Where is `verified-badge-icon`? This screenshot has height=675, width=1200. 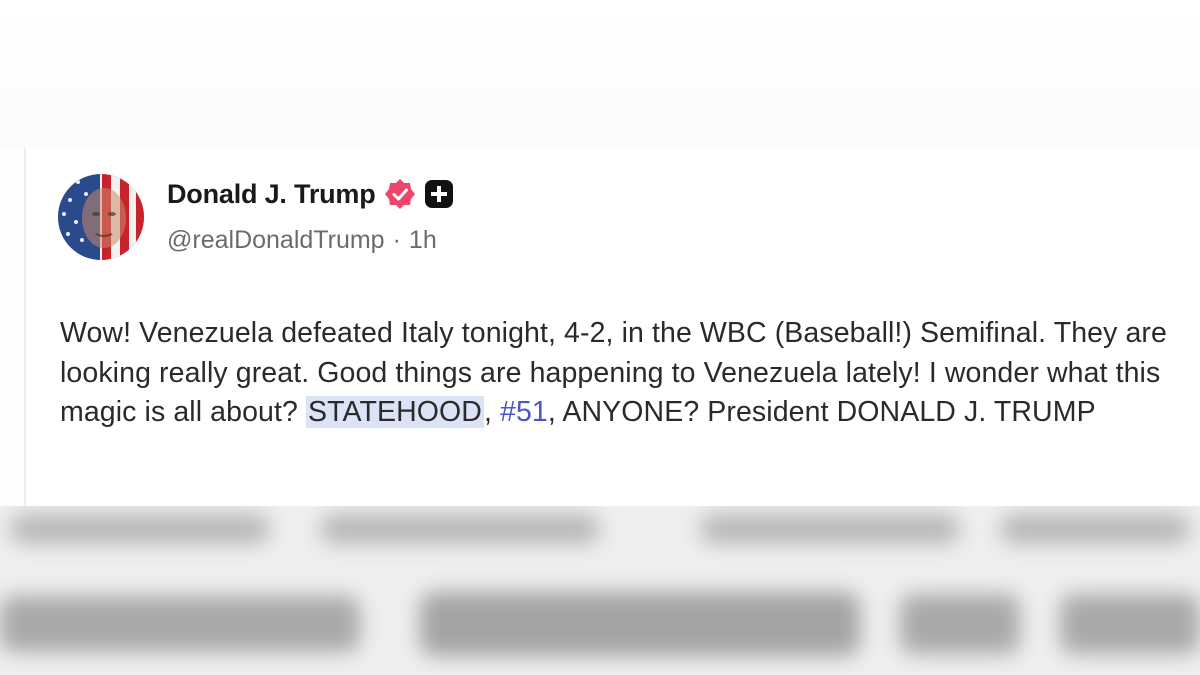 verified-badge-icon is located at coordinates (400, 194).